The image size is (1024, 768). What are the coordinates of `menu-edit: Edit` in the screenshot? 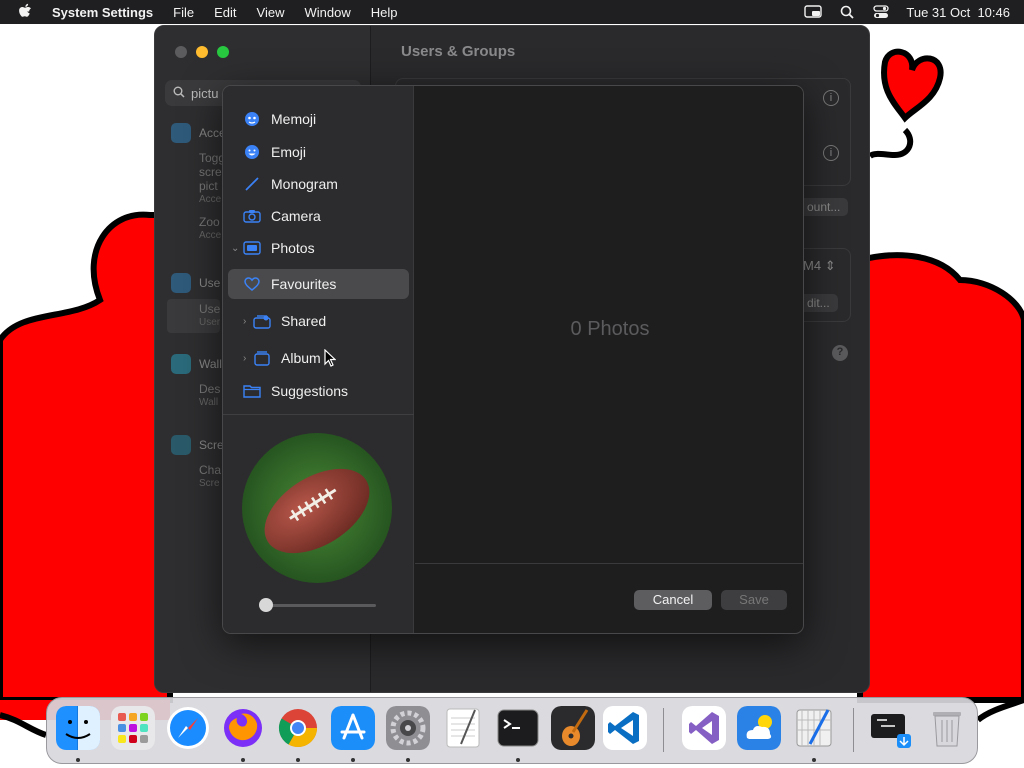 It's located at (225, 12).